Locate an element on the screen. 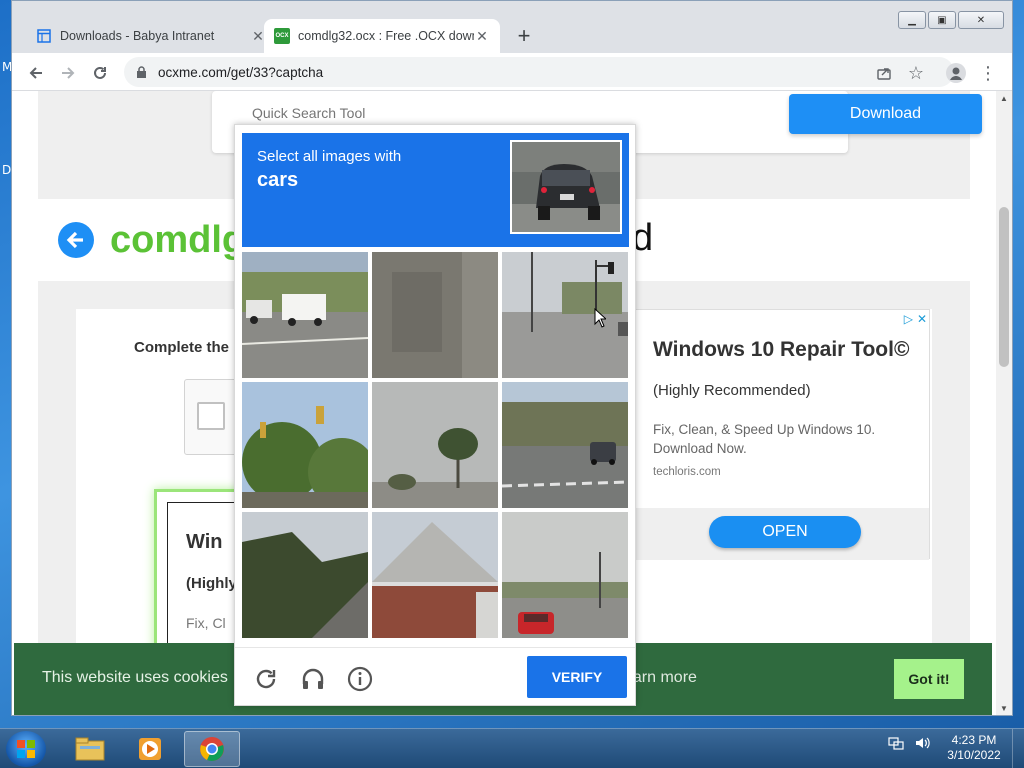 This screenshot has height=768, width=1024. clock: 4:23 PM 3/10/2022 is located at coordinates (974, 748).